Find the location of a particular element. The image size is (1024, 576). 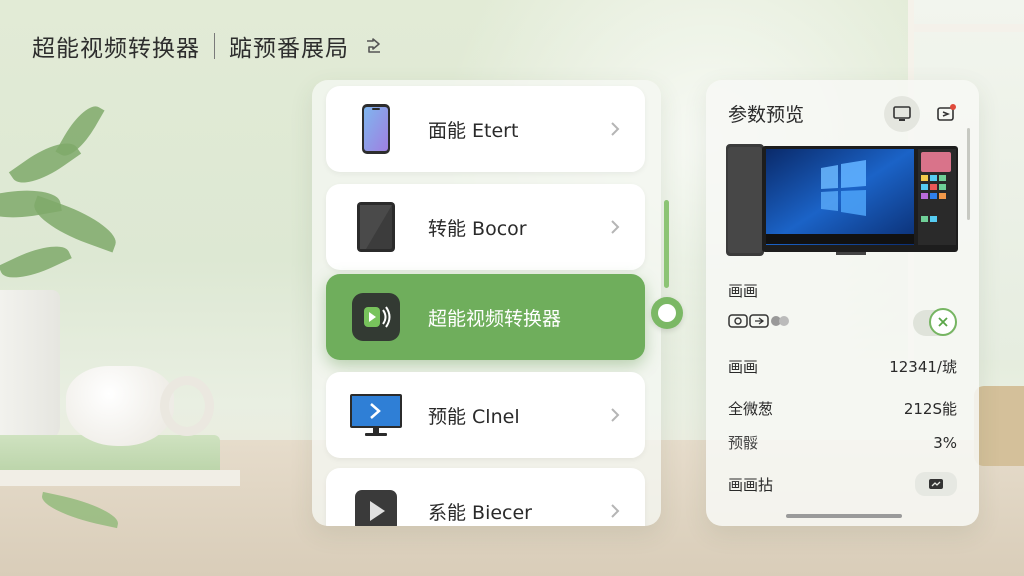

row-label: 预骽 is located at coordinates (743, 443).